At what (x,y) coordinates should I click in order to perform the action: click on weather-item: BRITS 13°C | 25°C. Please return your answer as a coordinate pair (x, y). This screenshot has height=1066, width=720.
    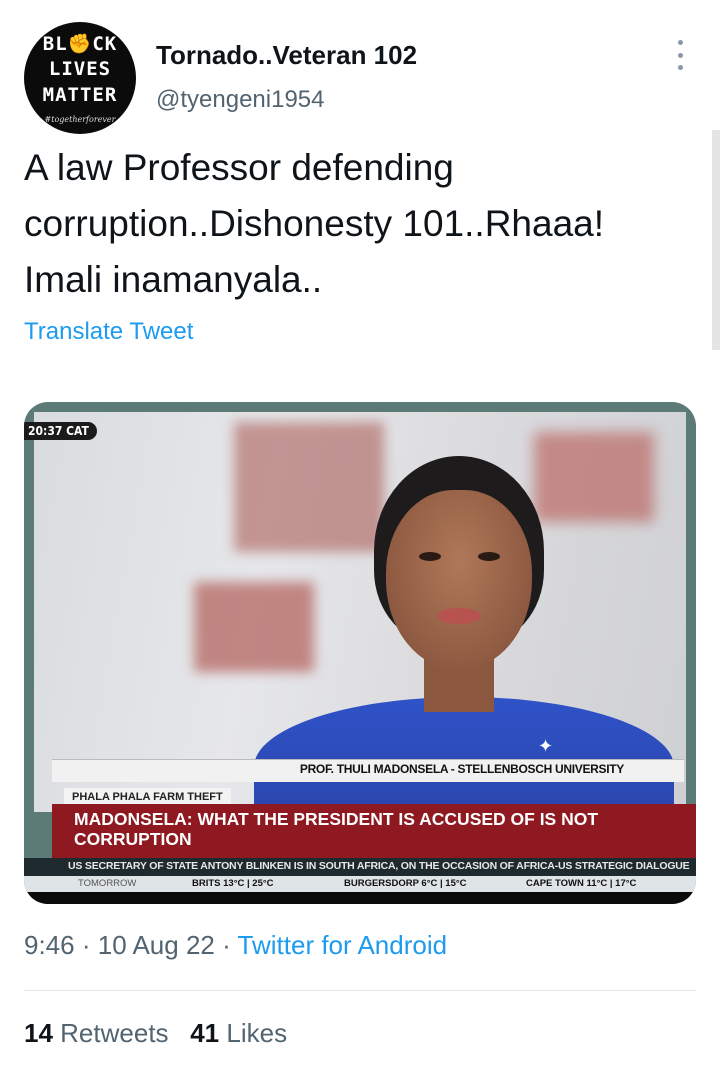
    Looking at the image, I should click on (233, 883).